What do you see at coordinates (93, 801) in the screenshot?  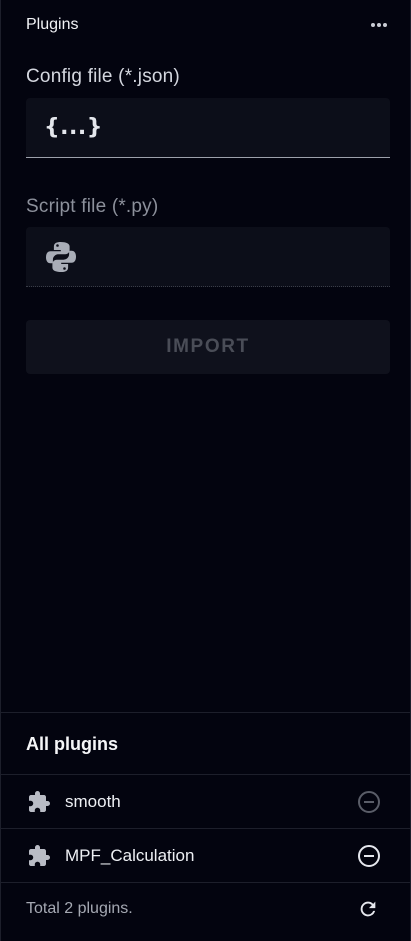 I see `plugin-name: smooth` at bounding box center [93, 801].